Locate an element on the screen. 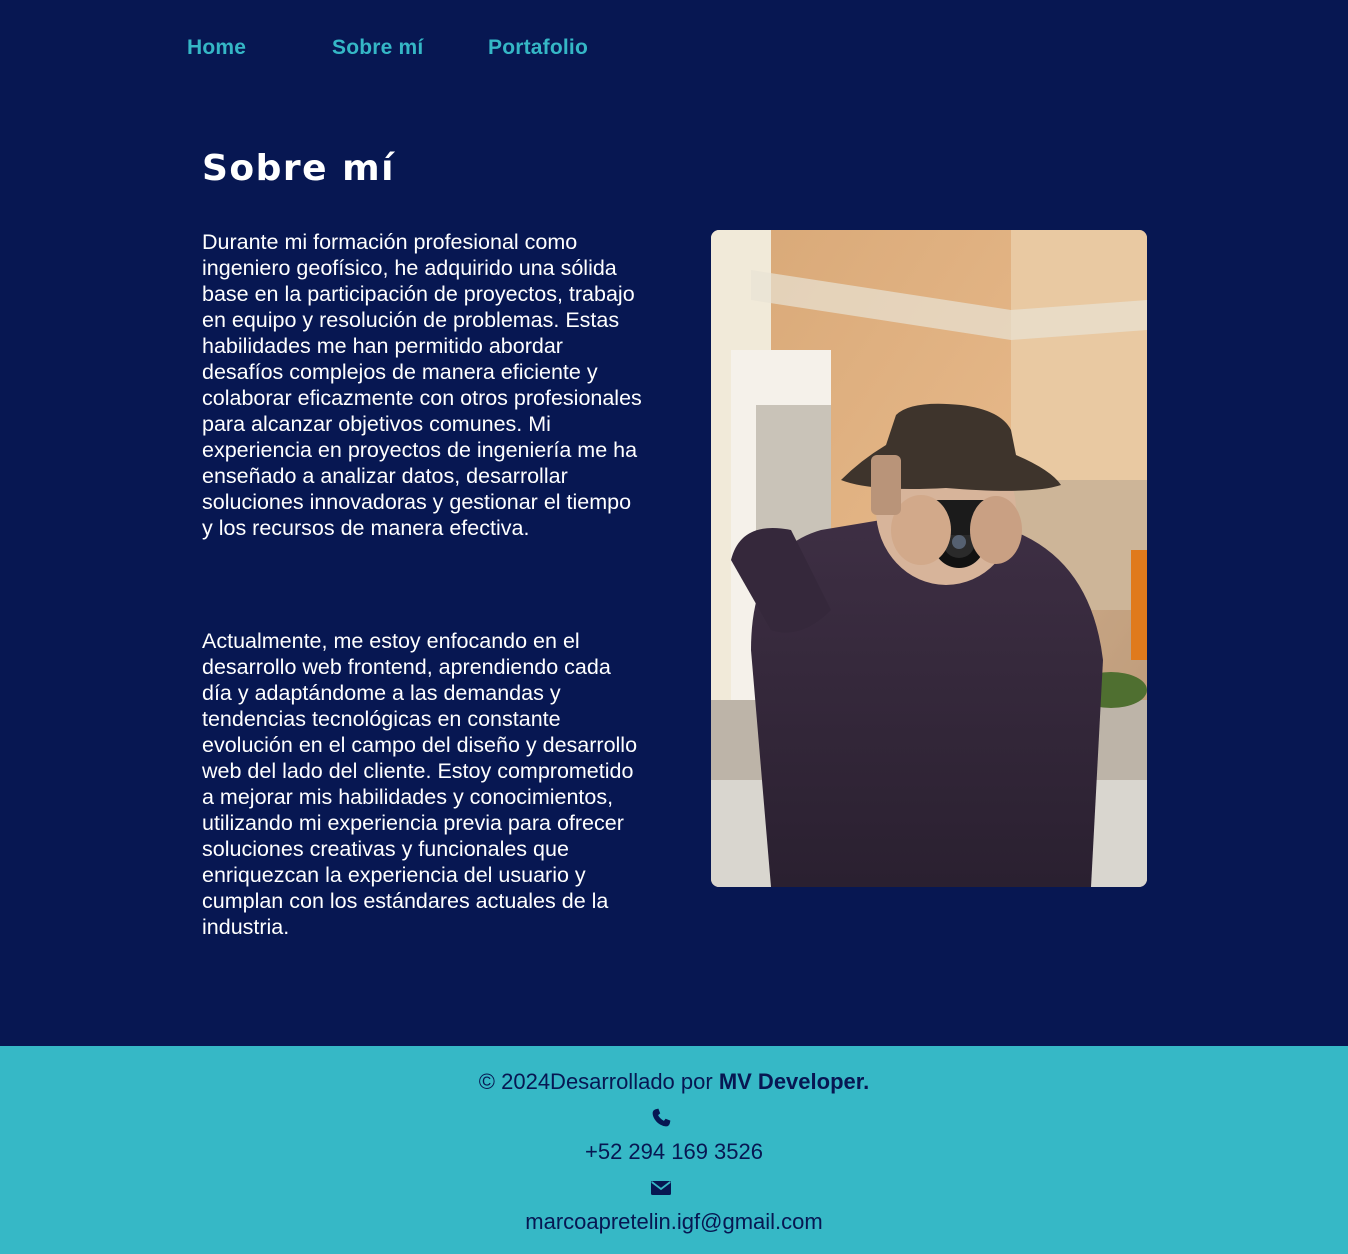 Image resolution: width=1348 pixels, height=1254 pixels. developer-name: MV Developer. is located at coordinates (794, 1081).